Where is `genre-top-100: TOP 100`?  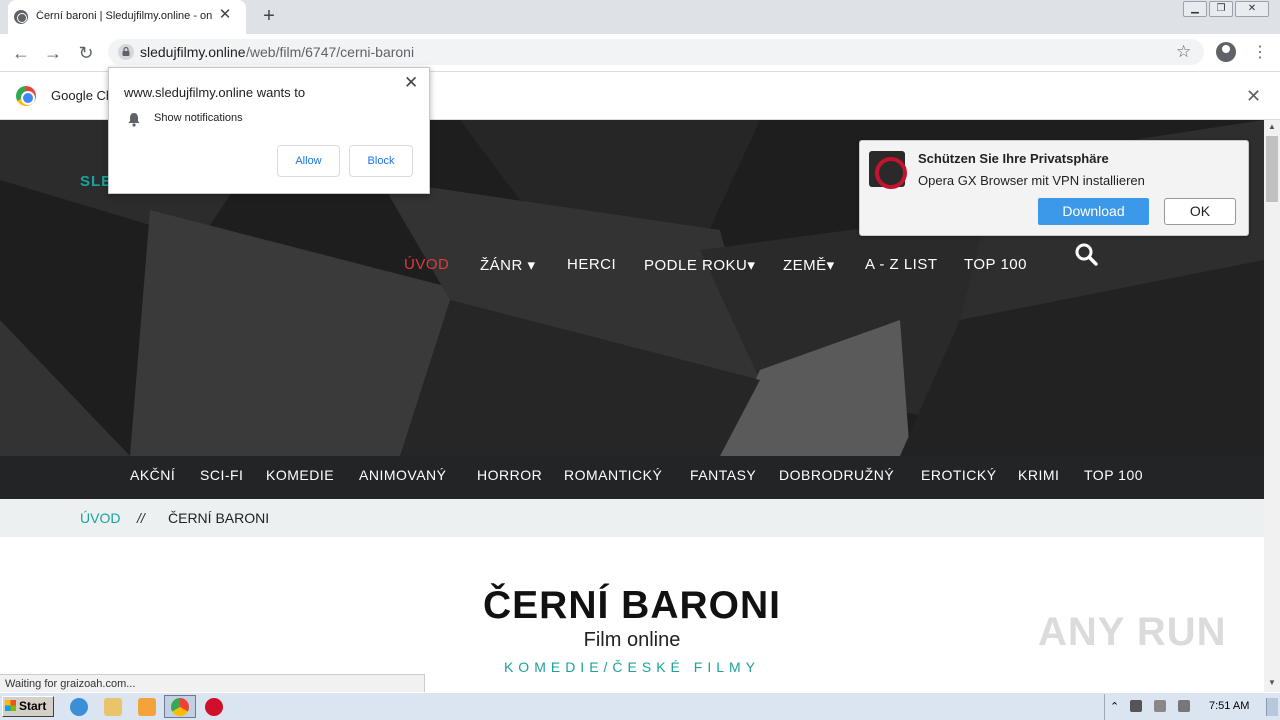 genre-top-100: TOP 100 is located at coordinates (1113, 475).